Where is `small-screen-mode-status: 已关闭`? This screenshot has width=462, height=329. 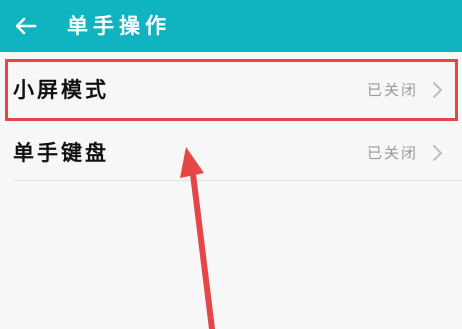 small-screen-mode-status: 已关闭 is located at coordinates (393, 90).